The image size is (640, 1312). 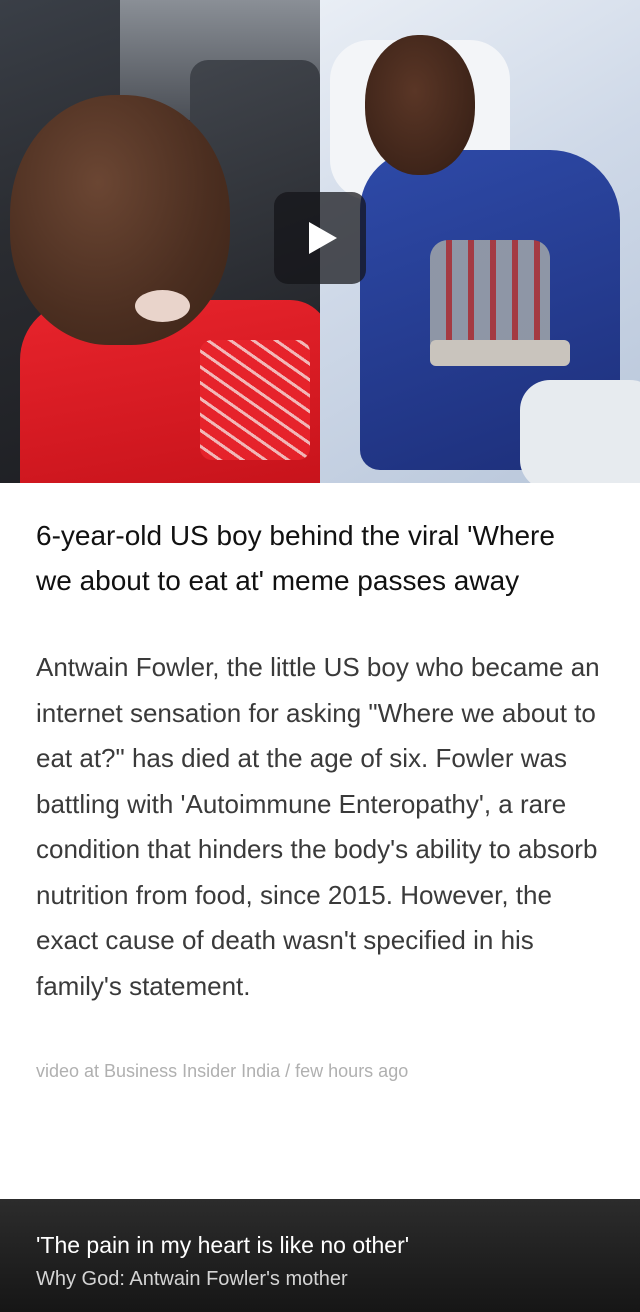 I want to click on play-button, so click(x=320, y=238).